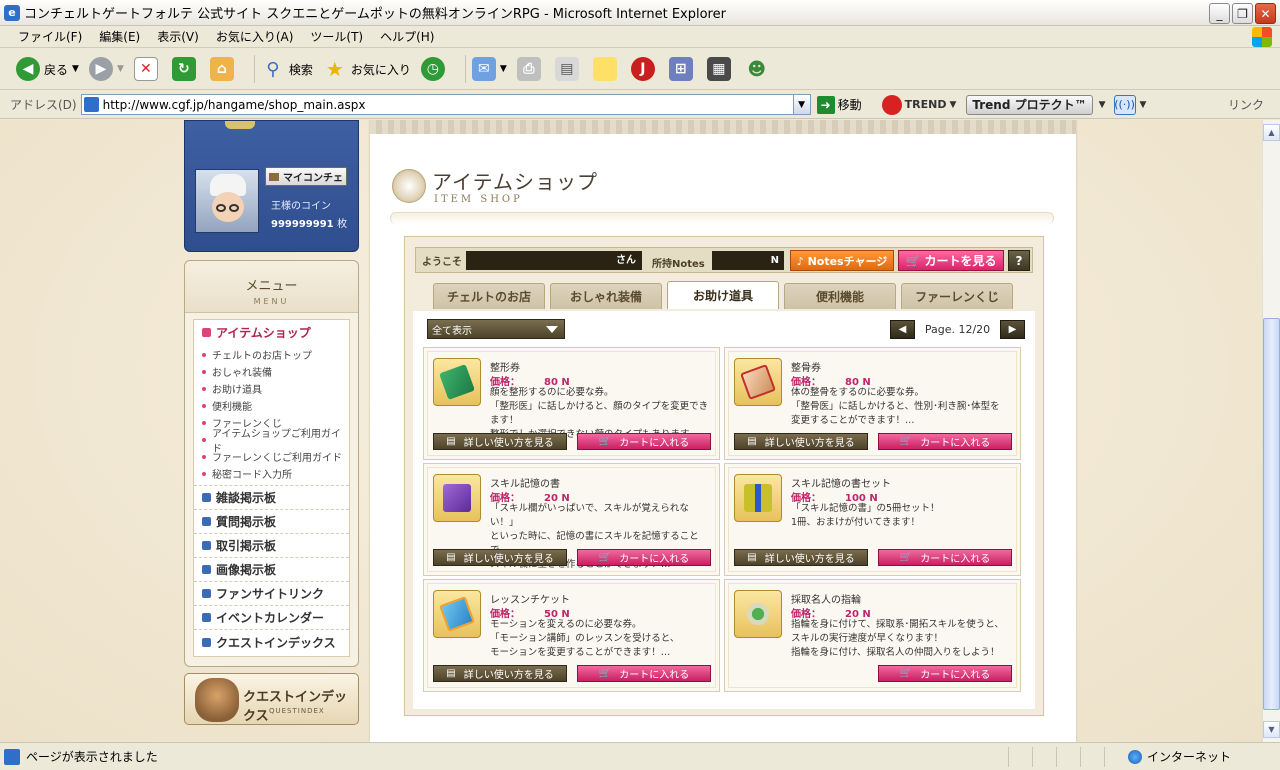  Describe the element at coordinates (271, 473) in the screenshot. I see `menu-sub-secret-code: 秘密コード入力所` at that location.